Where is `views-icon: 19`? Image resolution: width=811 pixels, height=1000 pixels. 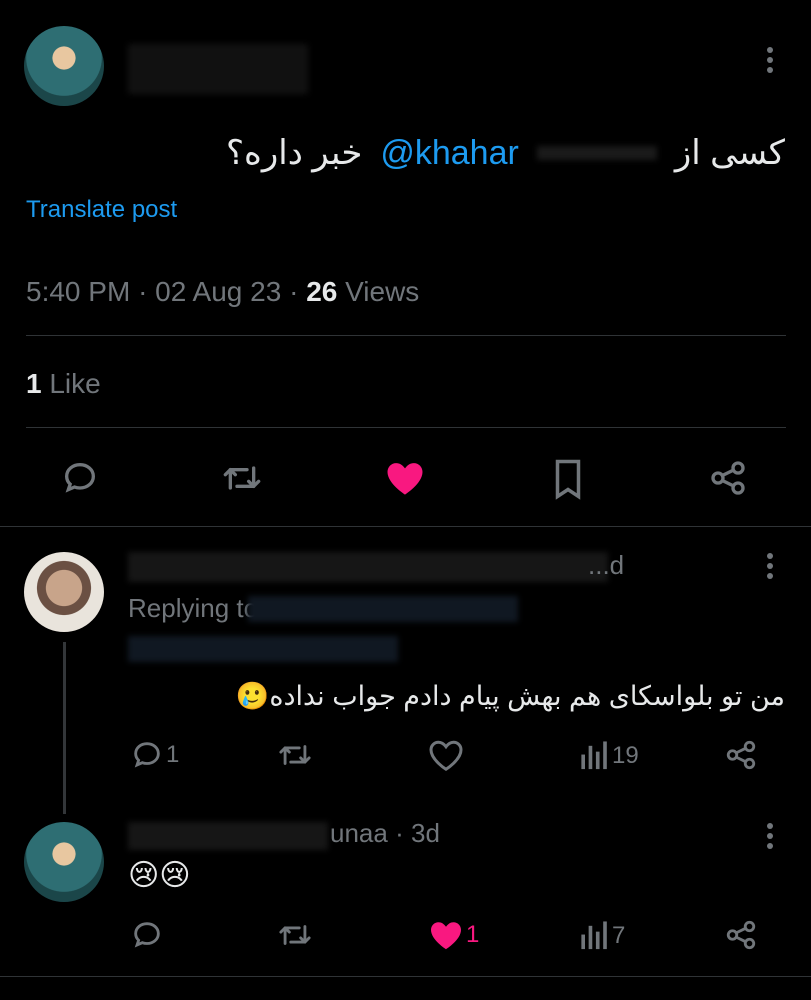 views-icon: 19 is located at coordinates (608, 756).